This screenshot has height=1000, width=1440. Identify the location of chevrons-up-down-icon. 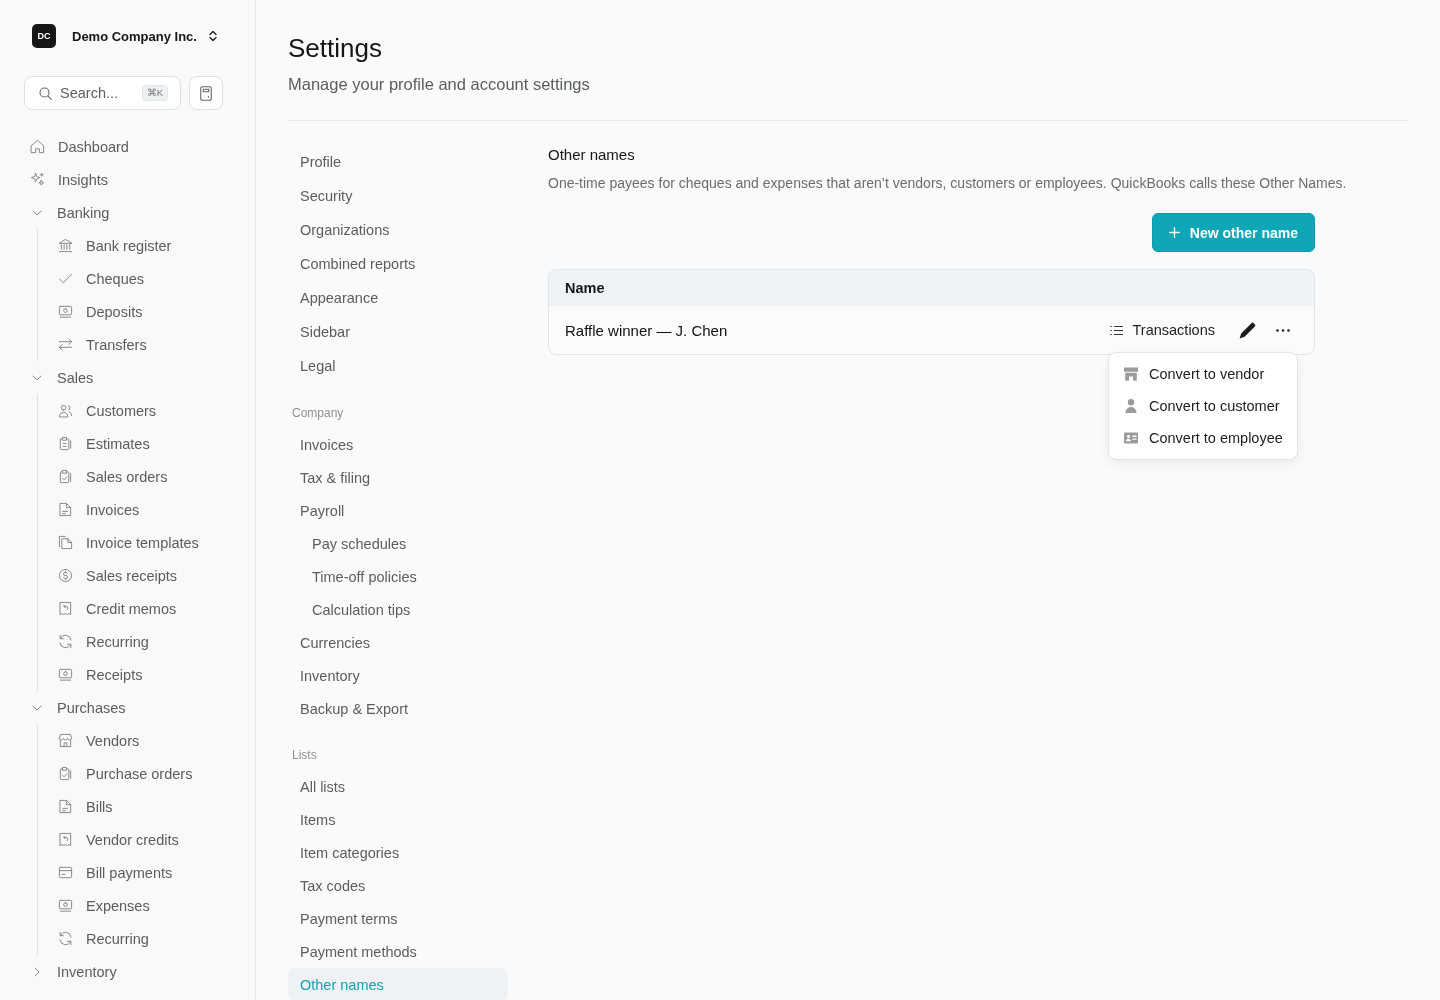
(212, 36).